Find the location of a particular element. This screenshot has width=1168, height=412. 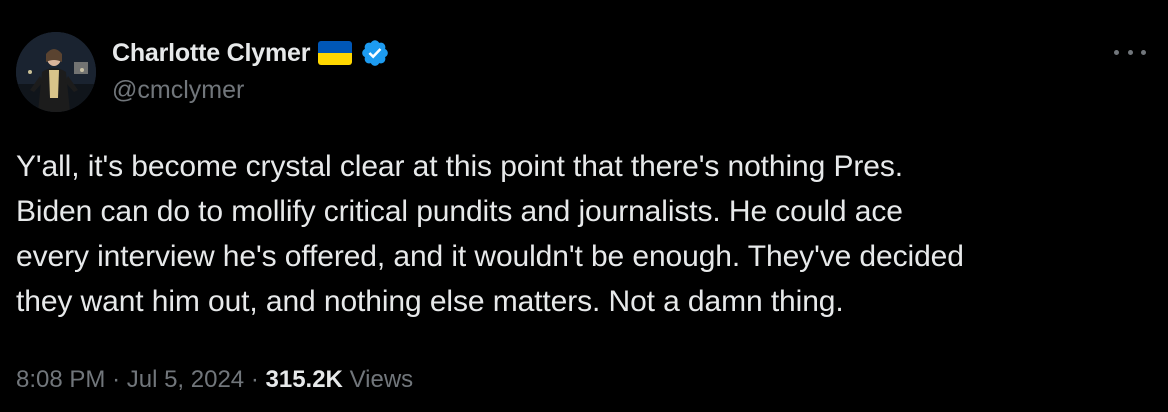

name-row: Charlotte Clymer is located at coordinates (251, 53).